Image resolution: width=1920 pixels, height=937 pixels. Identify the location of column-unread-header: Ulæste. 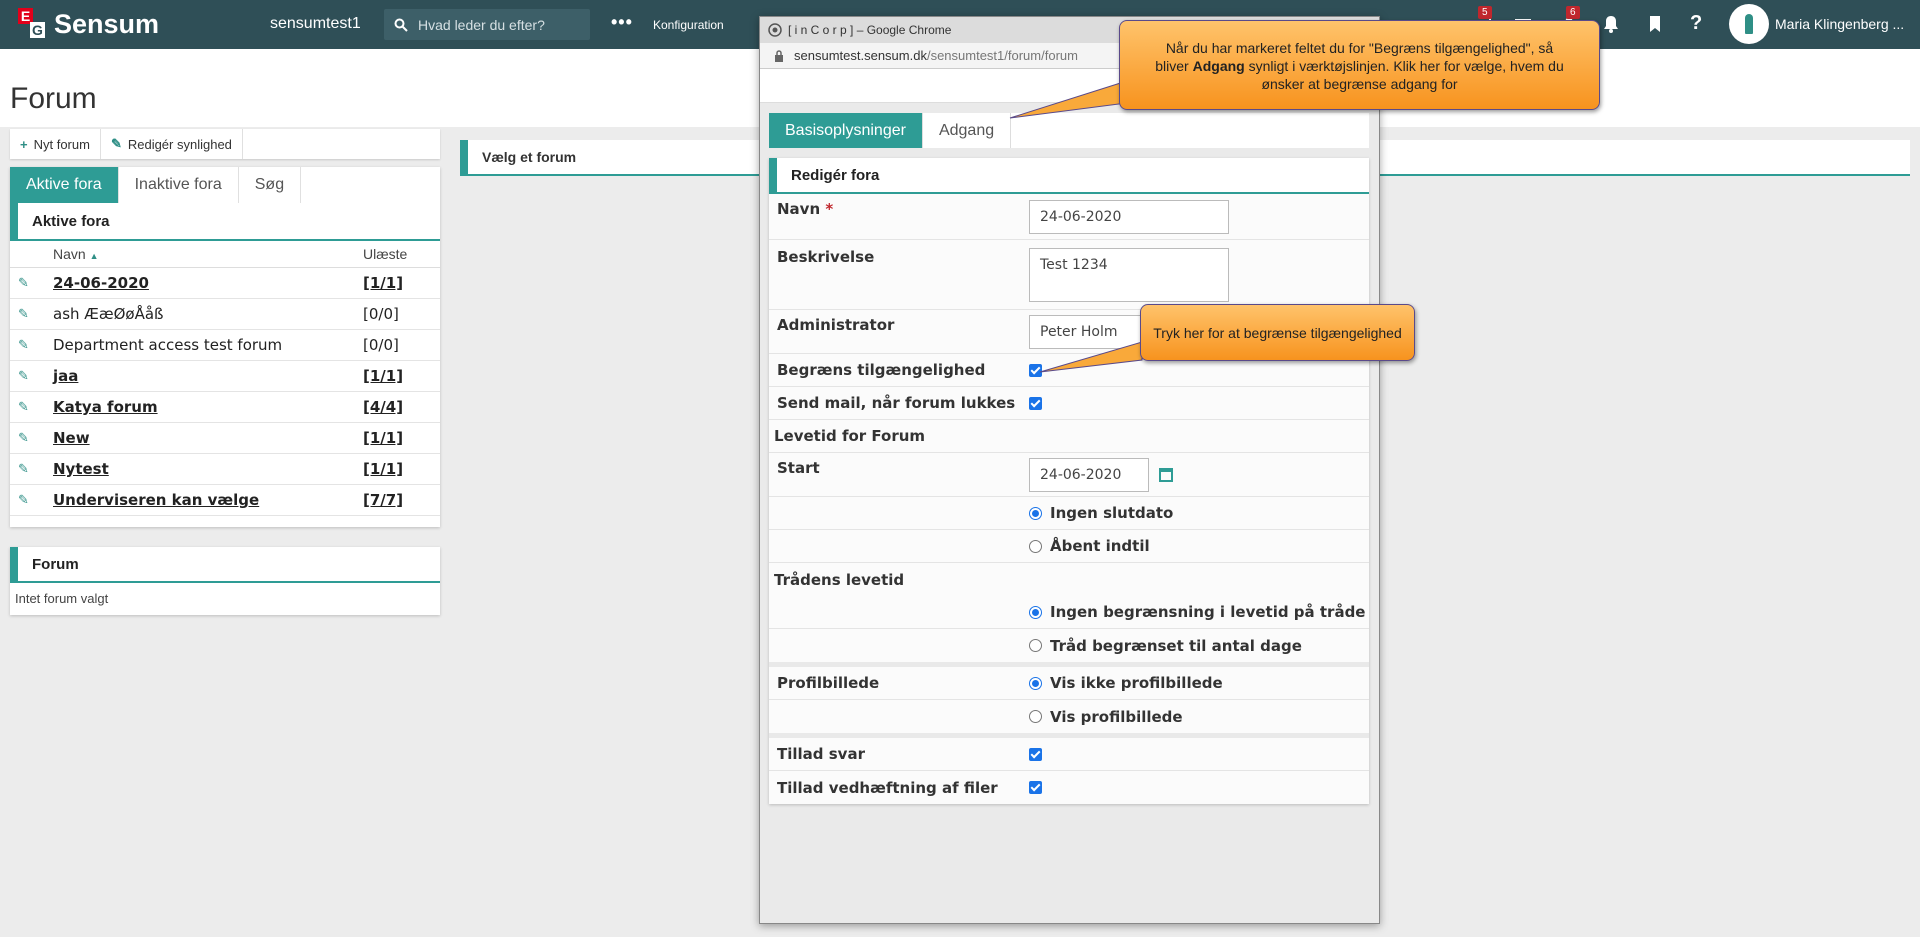
(401, 254).